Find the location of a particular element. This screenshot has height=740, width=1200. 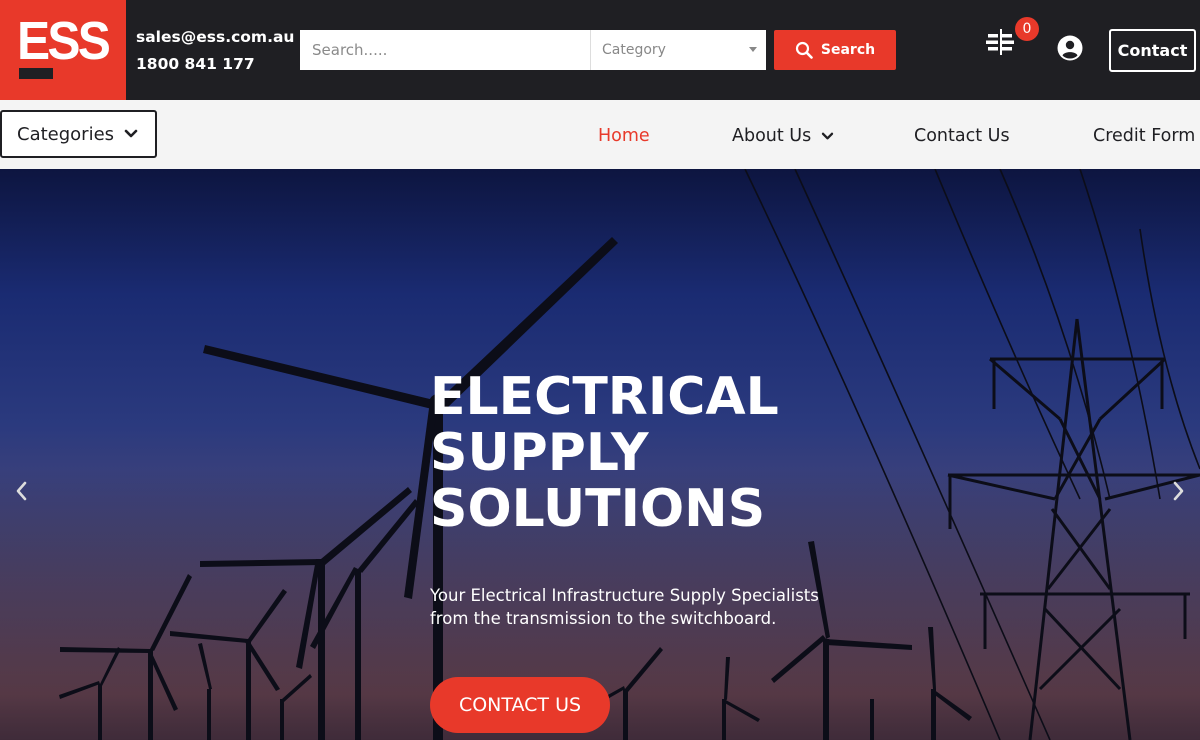

nav-item-label: Home is located at coordinates (624, 136).